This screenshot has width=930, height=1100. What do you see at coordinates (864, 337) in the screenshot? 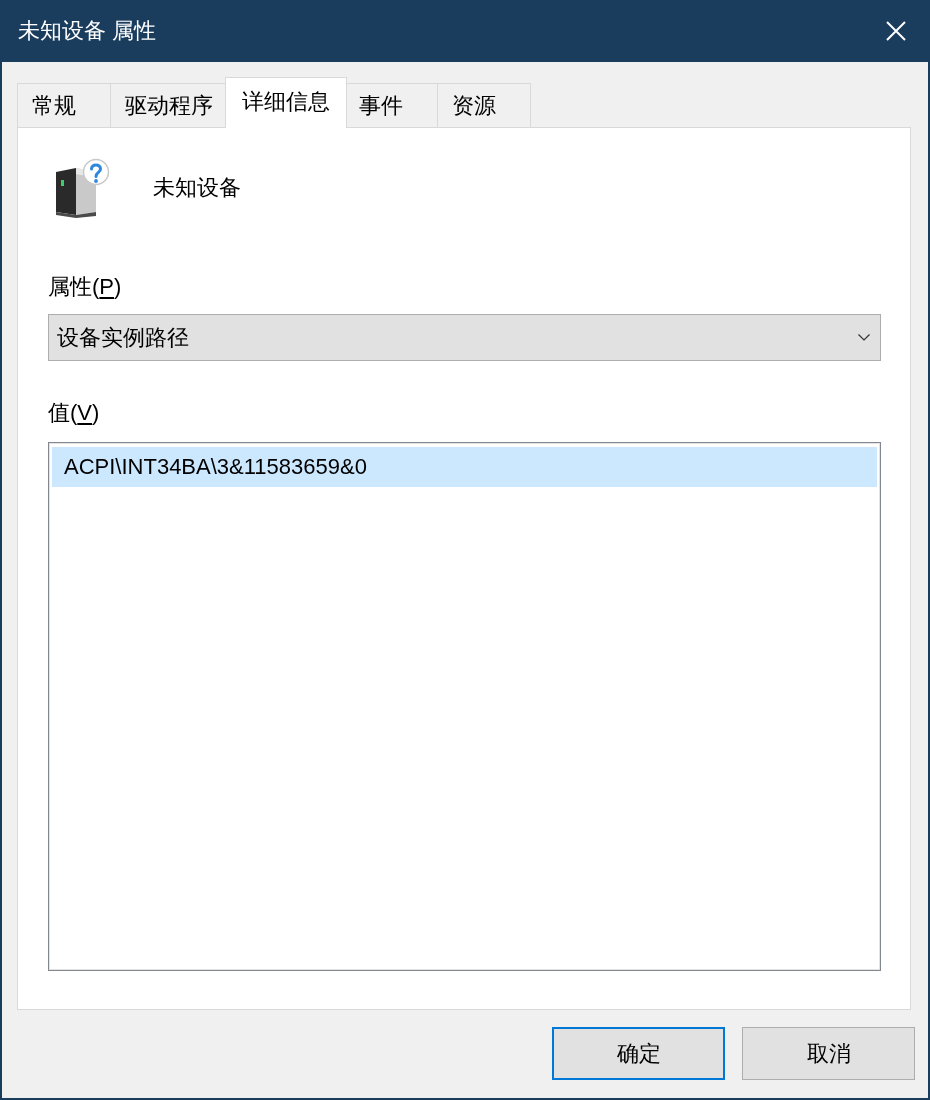
I see `chevron-down-icon` at bounding box center [864, 337].